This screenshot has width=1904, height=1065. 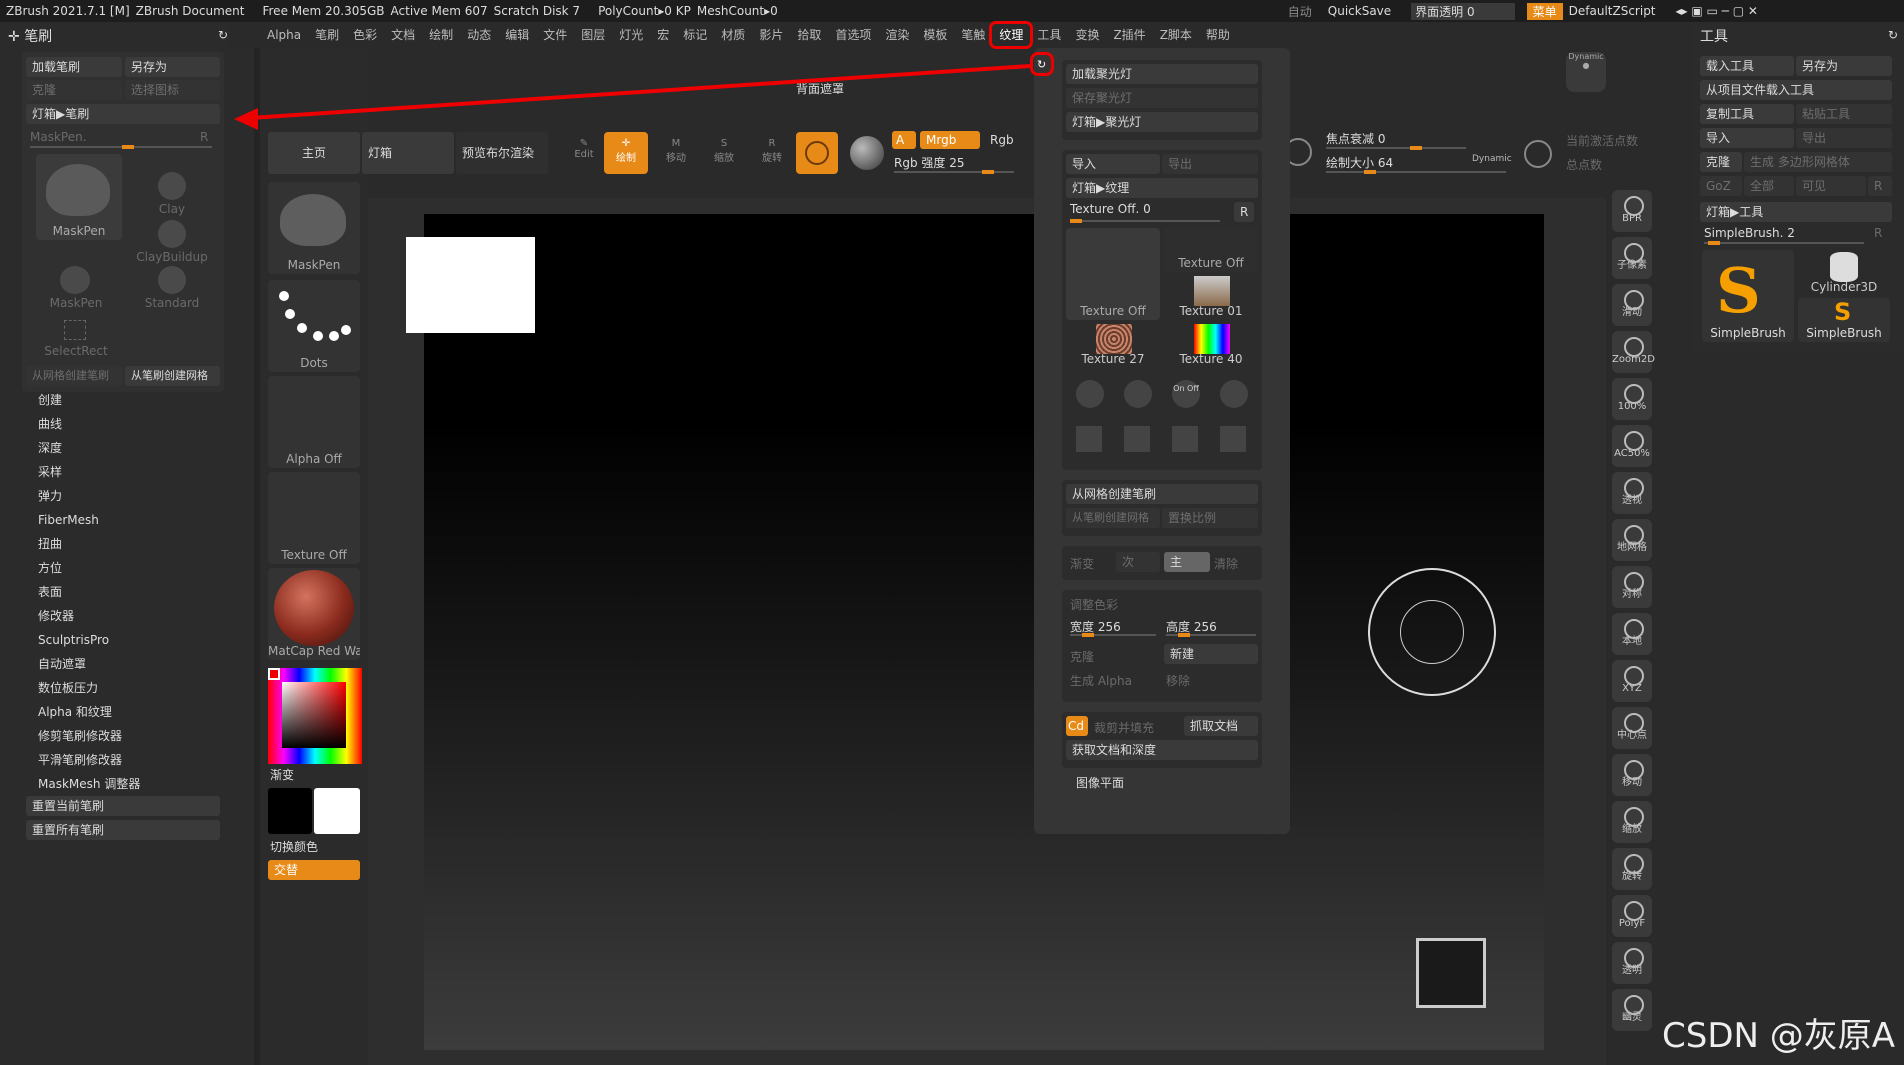 What do you see at coordinates (1844, 66) in the screenshot?
I see `tool-save-as-button: 另存为` at bounding box center [1844, 66].